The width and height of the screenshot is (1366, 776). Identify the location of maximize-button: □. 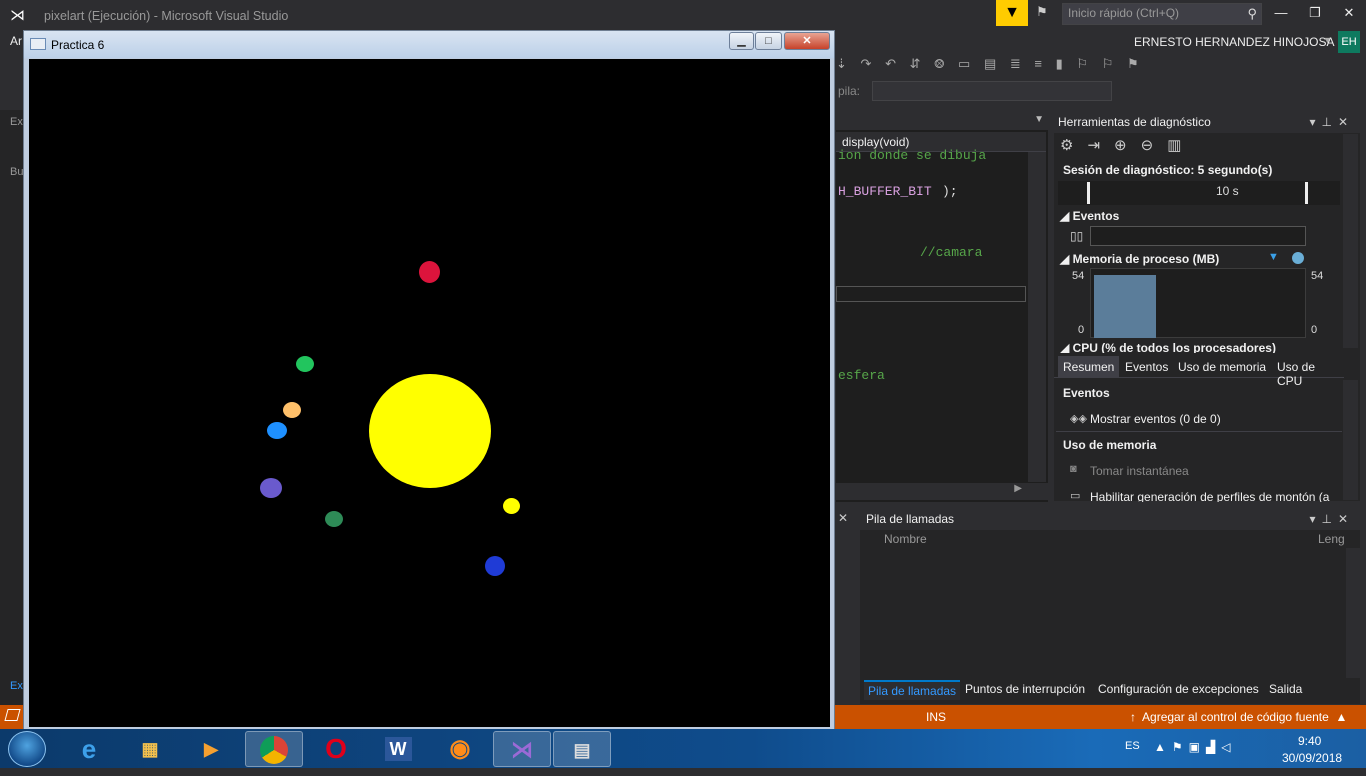
(768, 41).